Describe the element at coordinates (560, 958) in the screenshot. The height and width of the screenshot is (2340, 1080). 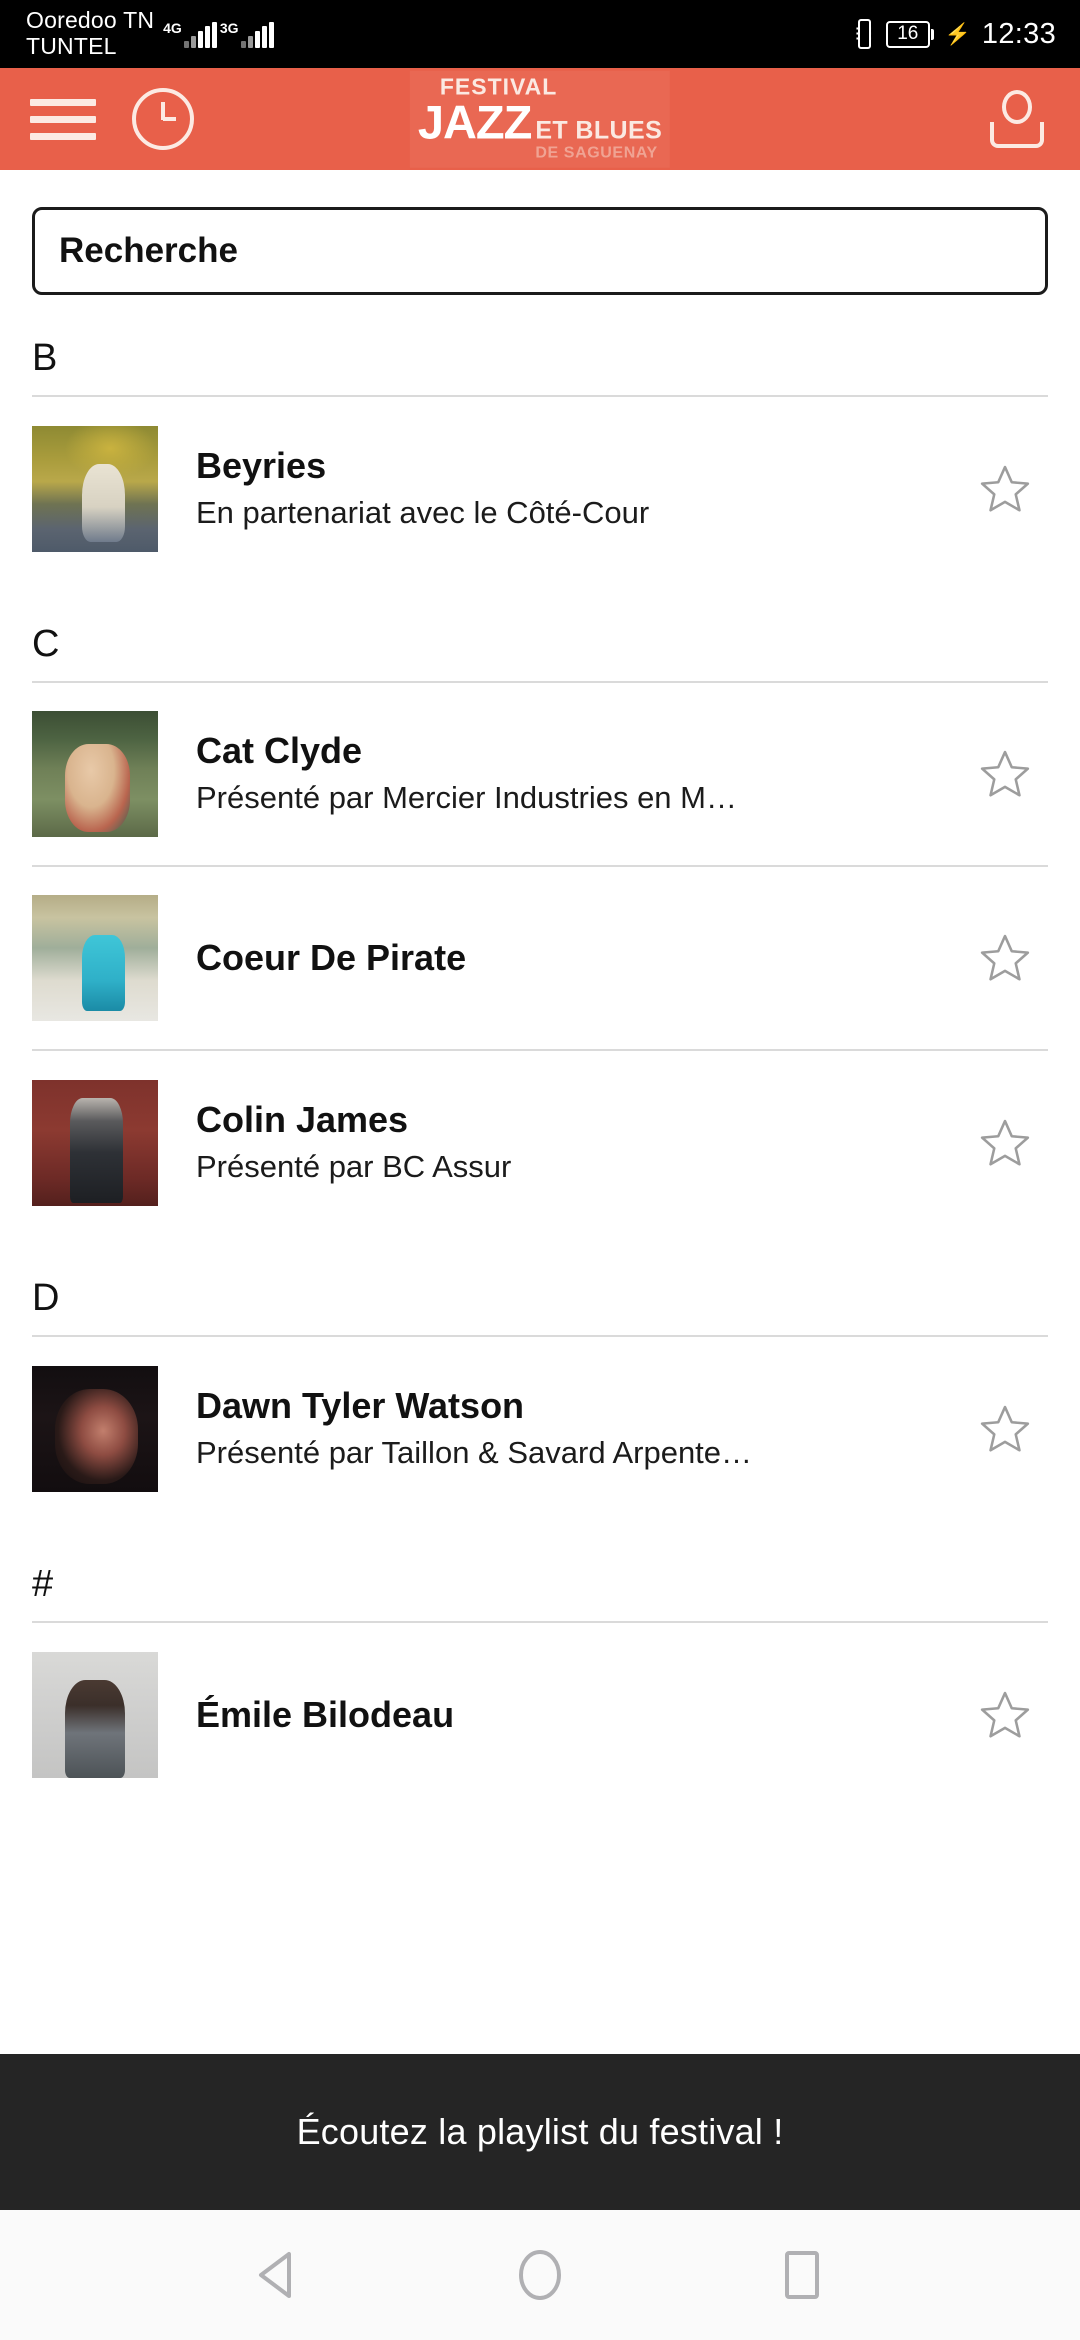
I see `artist-text-block: Coeur De Pirate` at that location.